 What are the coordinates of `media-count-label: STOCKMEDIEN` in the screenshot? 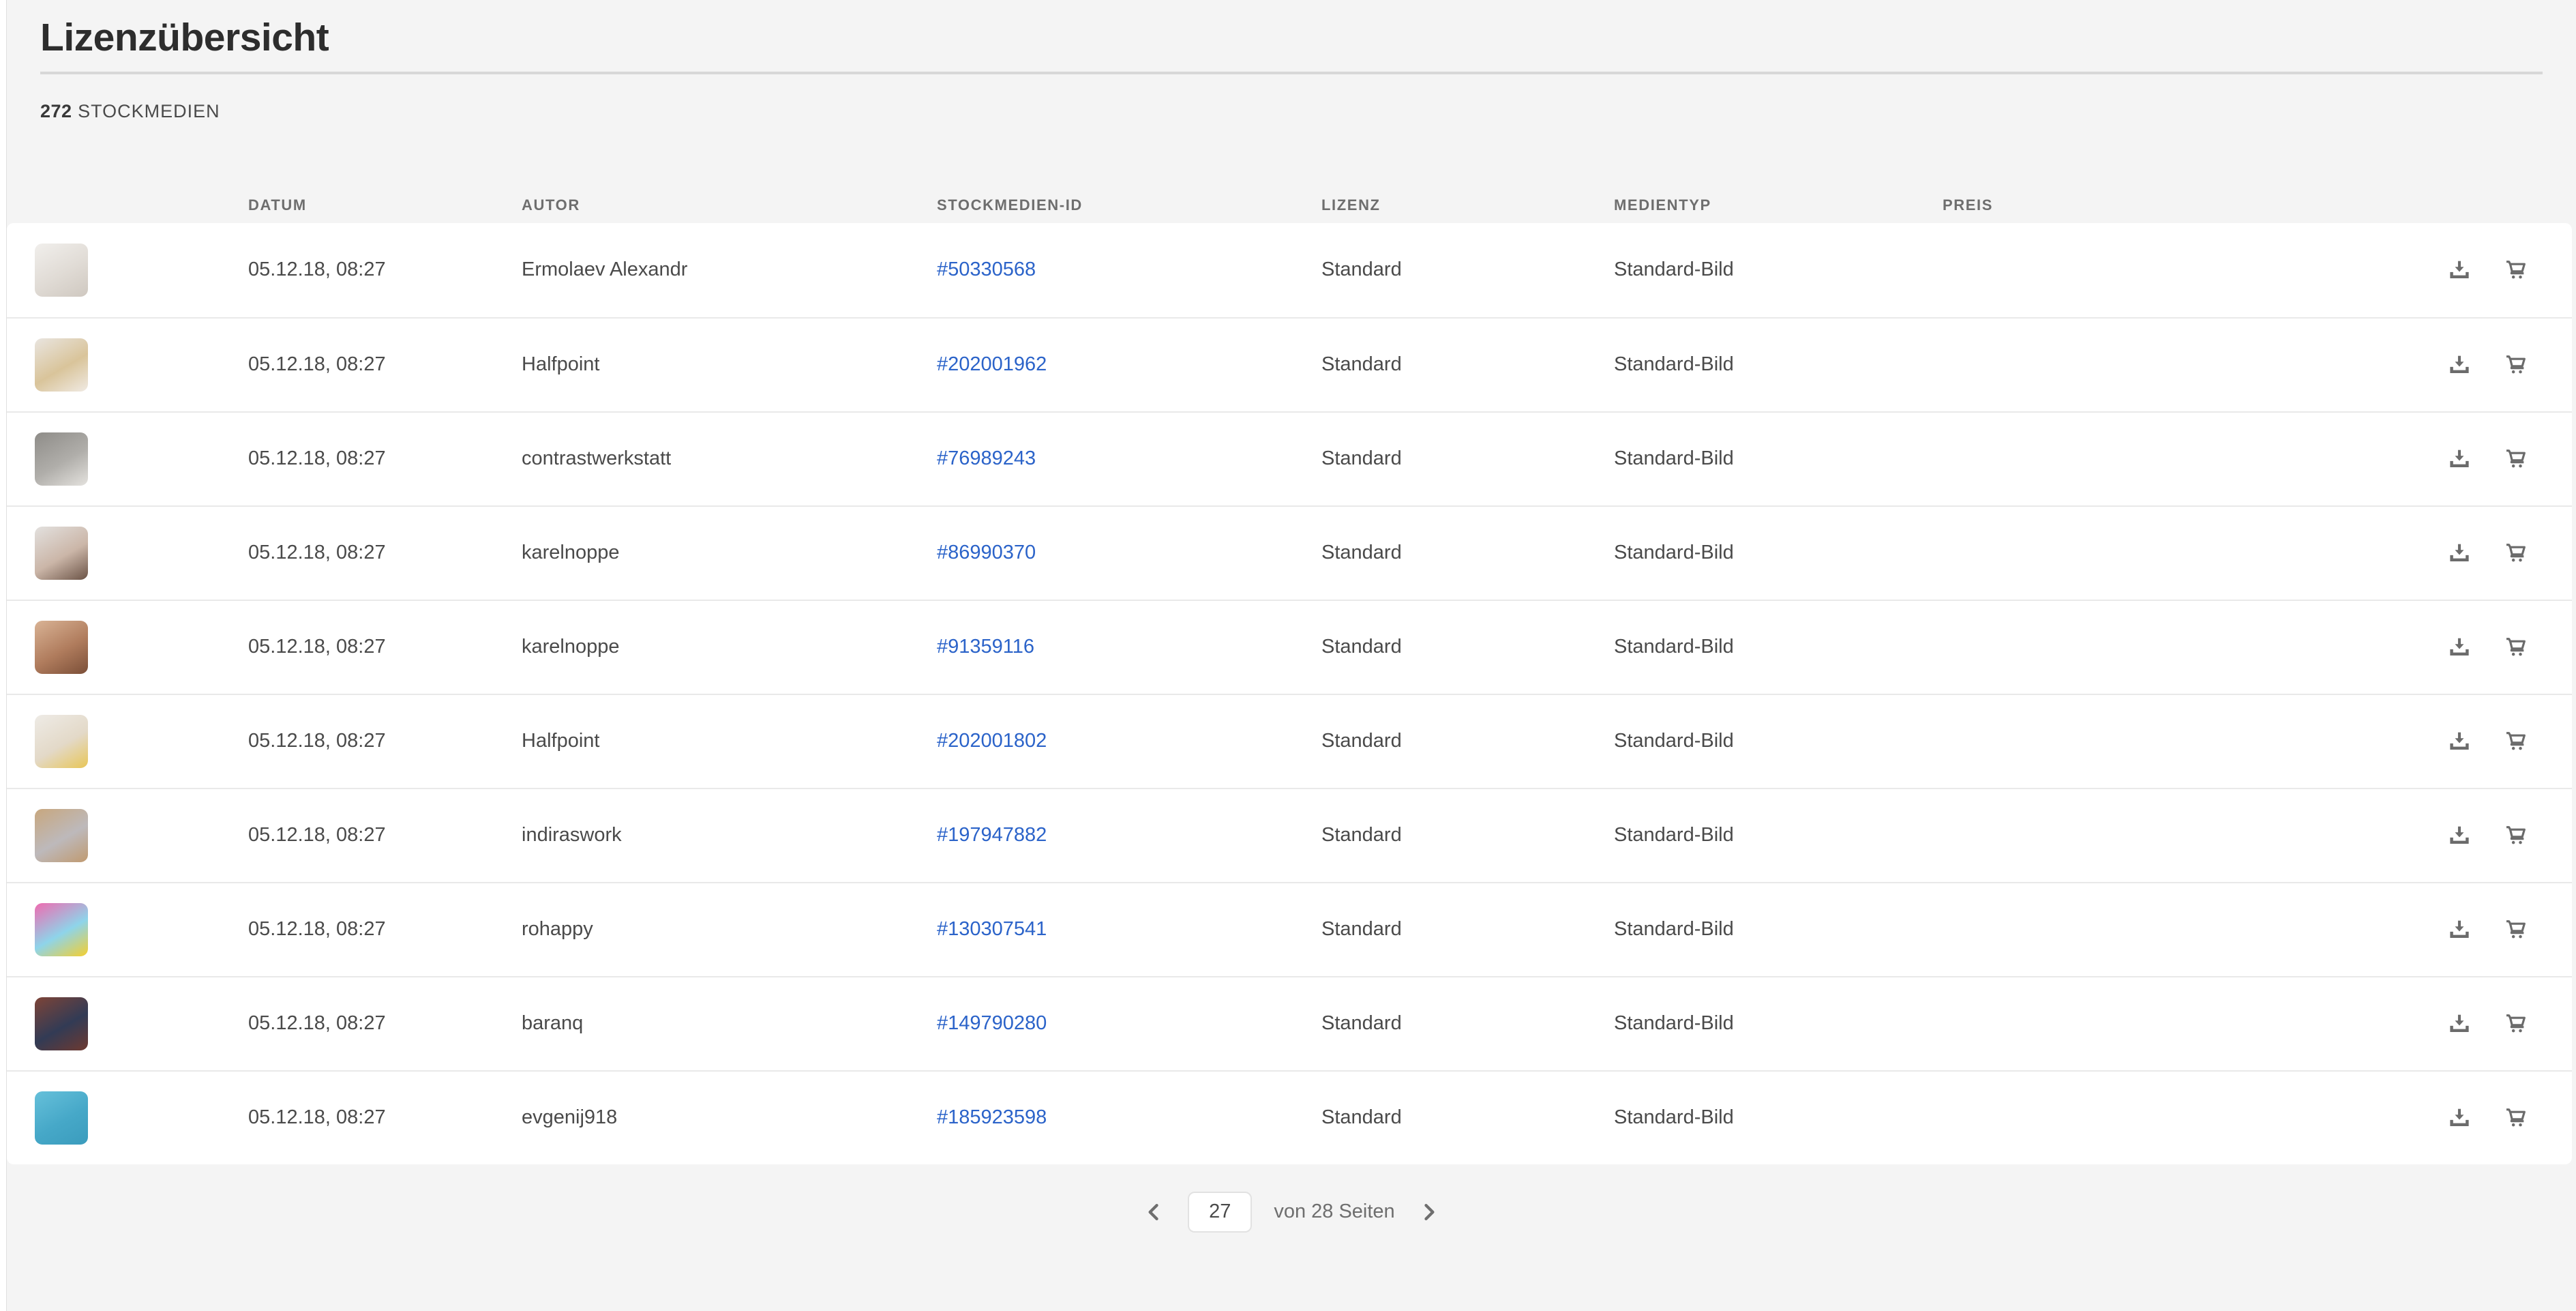 It's located at (149, 110).